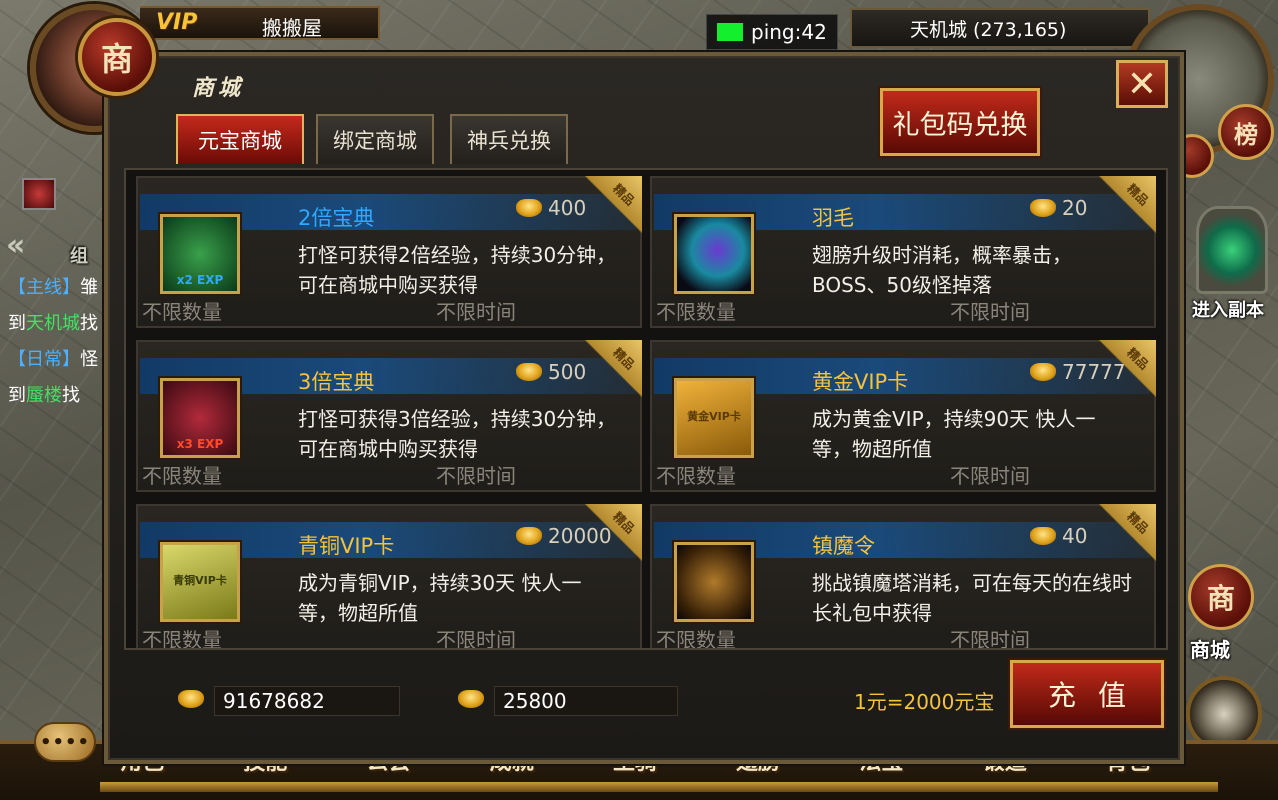 Image resolution: width=1278 pixels, height=800 pixels. Describe the element at coordinates (200, 582) in the screenshot. I see `bronze-vip-card-icon: 青铜VIP卡` at that location.